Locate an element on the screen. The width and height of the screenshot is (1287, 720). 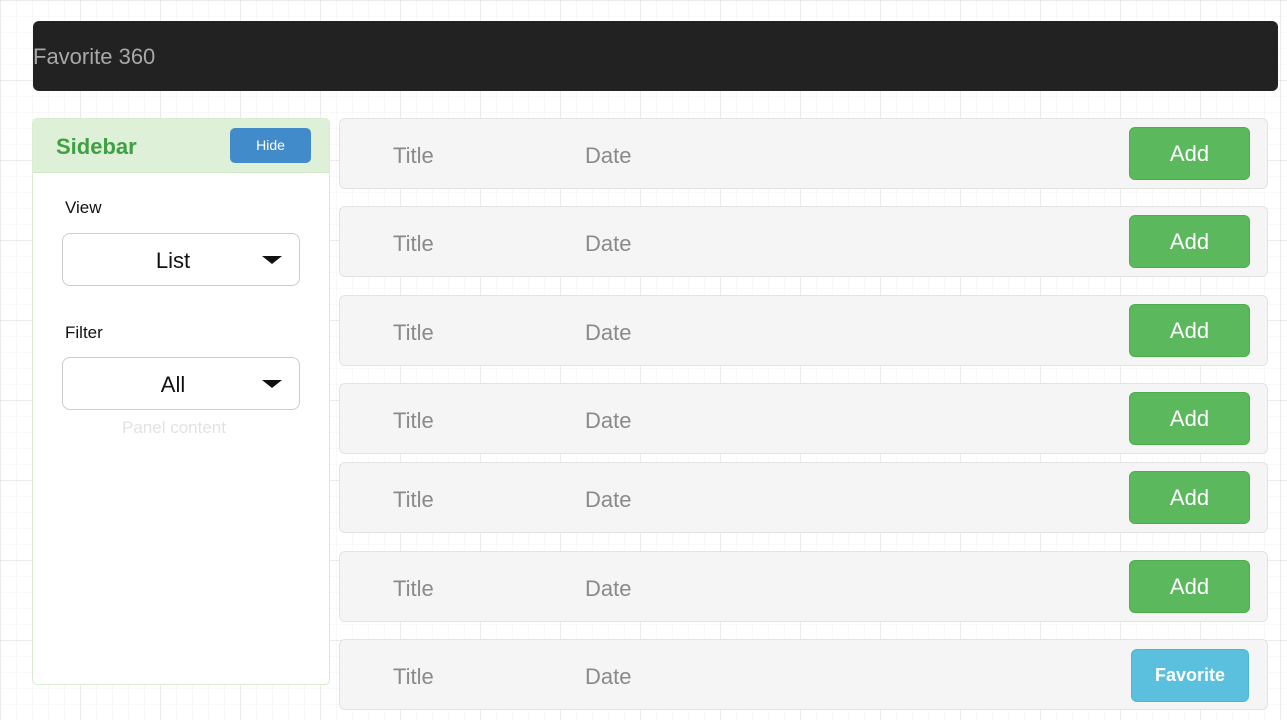
app-brand: Favorite 360 is located at coordinates (94, 57).